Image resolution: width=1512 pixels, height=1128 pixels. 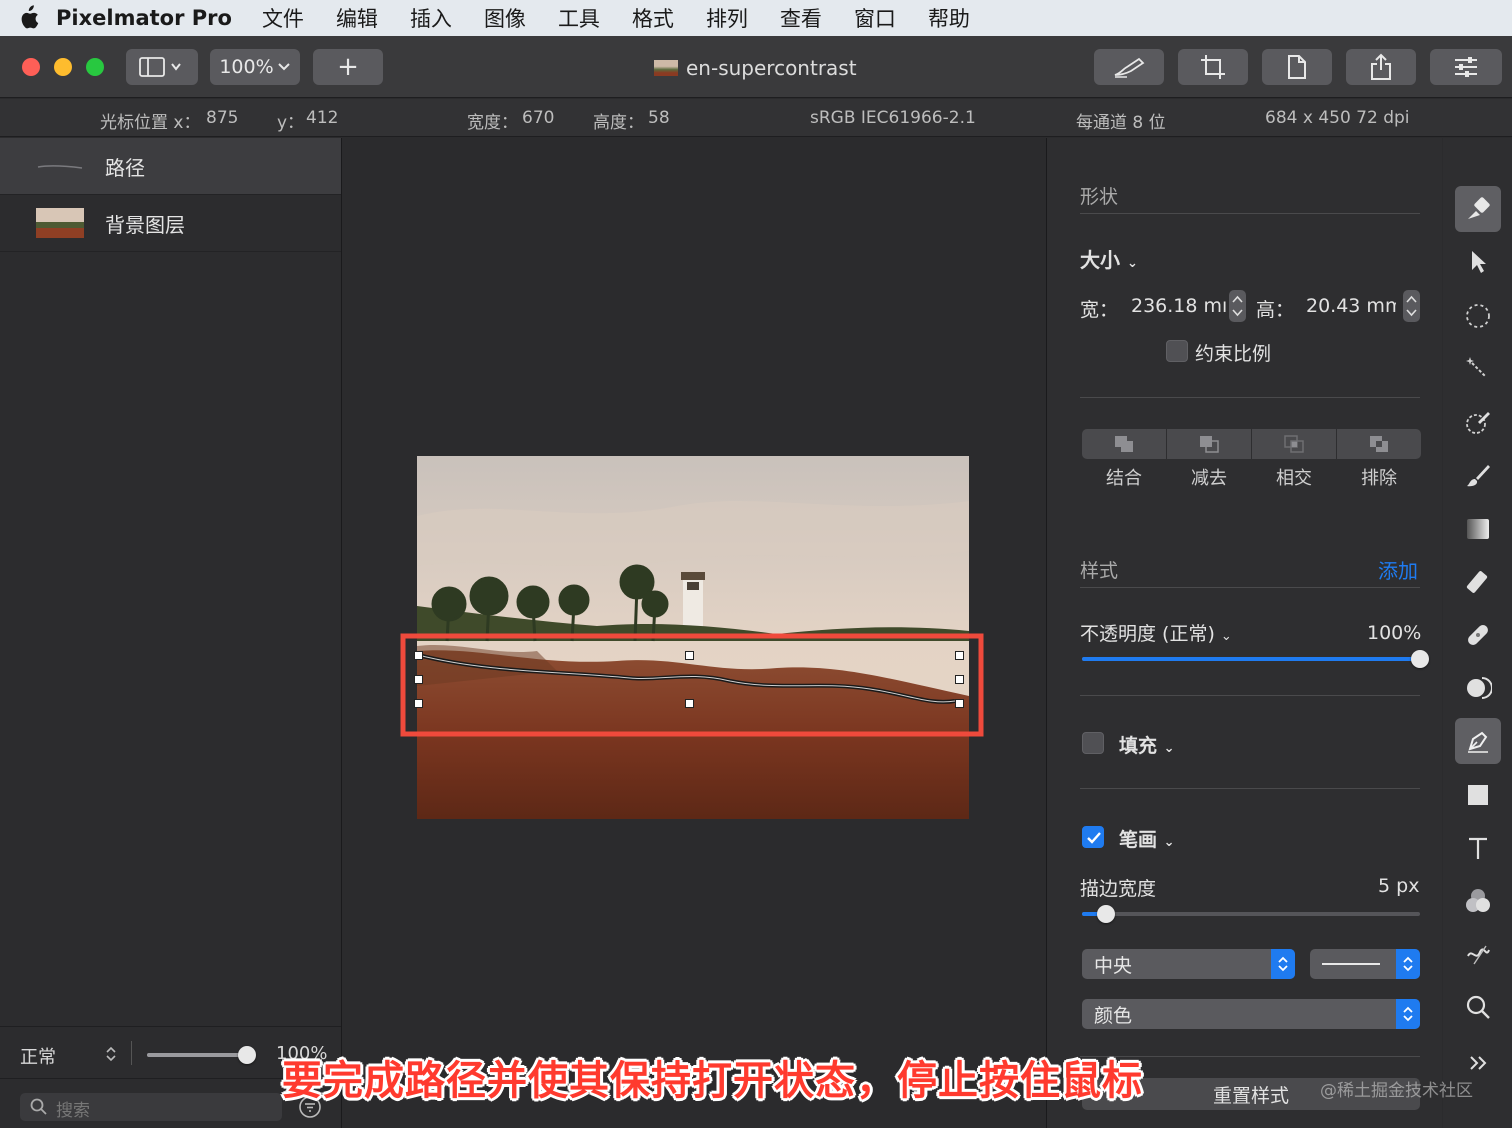 What do you see at coordinates (1147, 744) in the screenshot?
I see `fill-section-toggle: 填充 ⌄` at bounding box center [1147, 744].